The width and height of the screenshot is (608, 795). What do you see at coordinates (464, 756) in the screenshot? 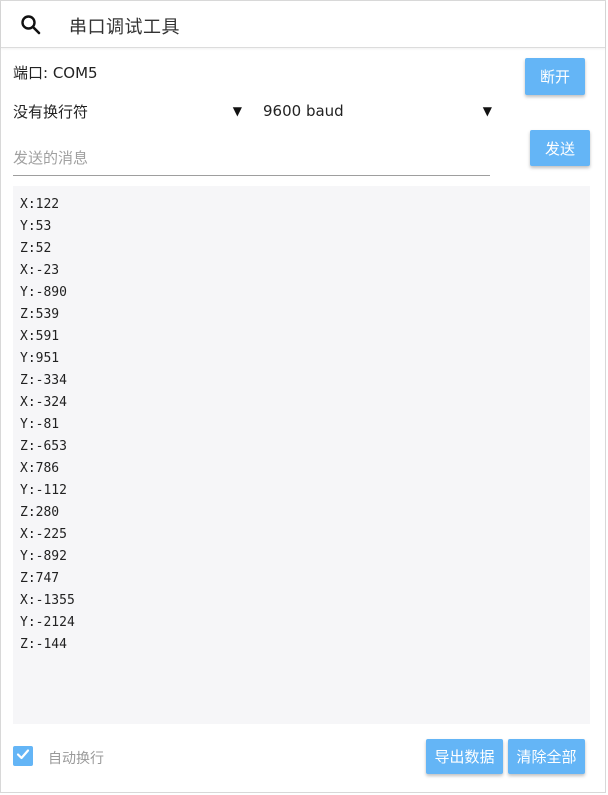
I see `export-data-button: 导出数据` at bounding box center [464, 756].